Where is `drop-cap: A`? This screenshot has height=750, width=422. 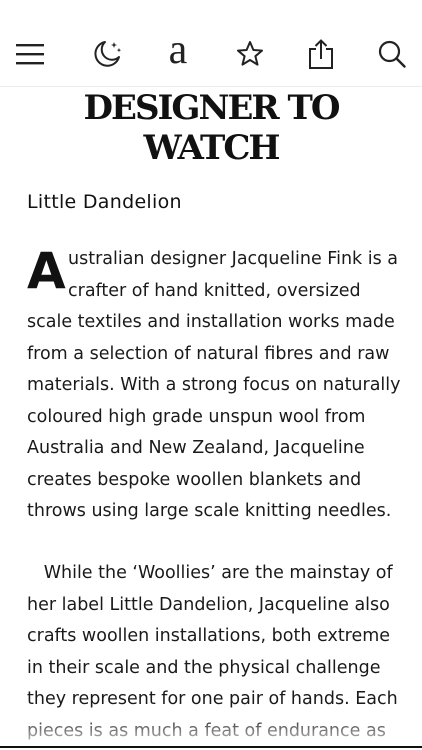
drop-cap: A is located at coordinates (46, 271).